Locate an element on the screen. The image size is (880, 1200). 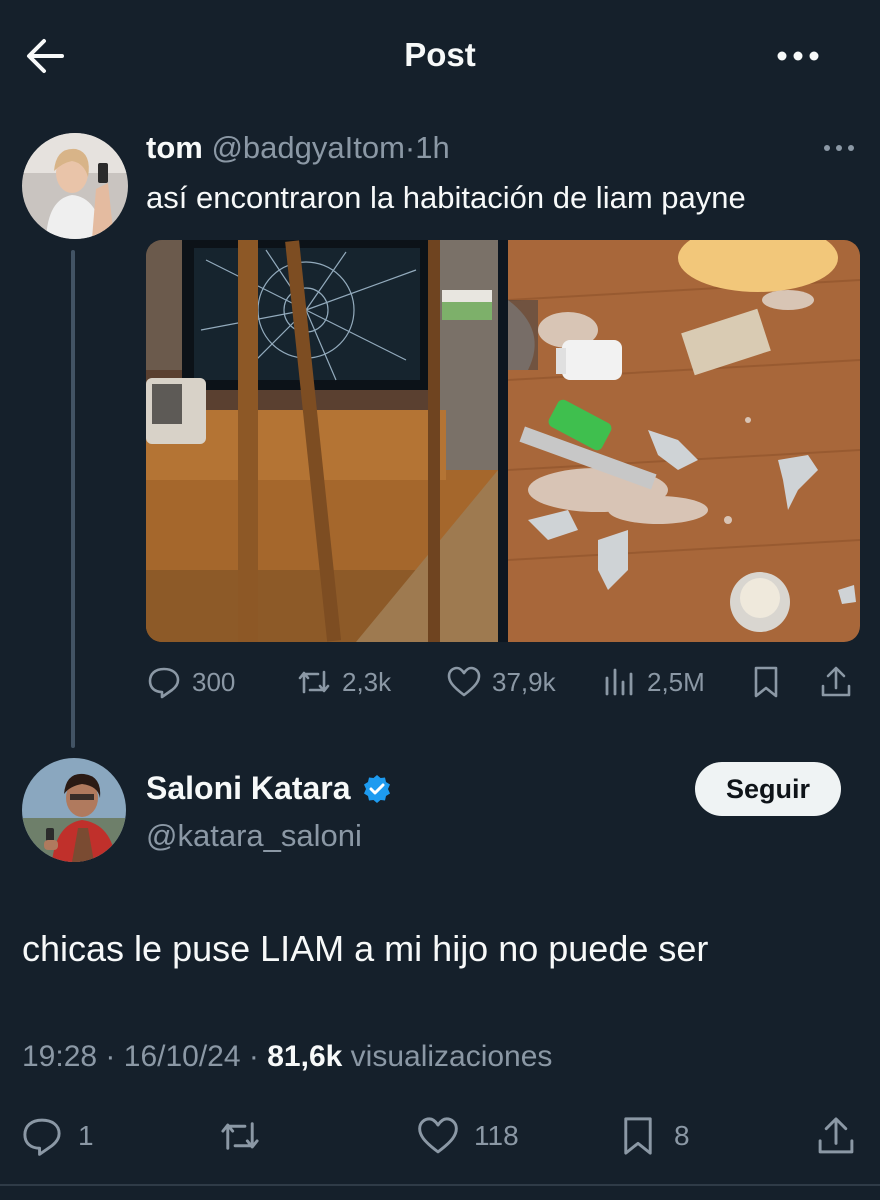
repost-button is located at coordinates (240, 1136).